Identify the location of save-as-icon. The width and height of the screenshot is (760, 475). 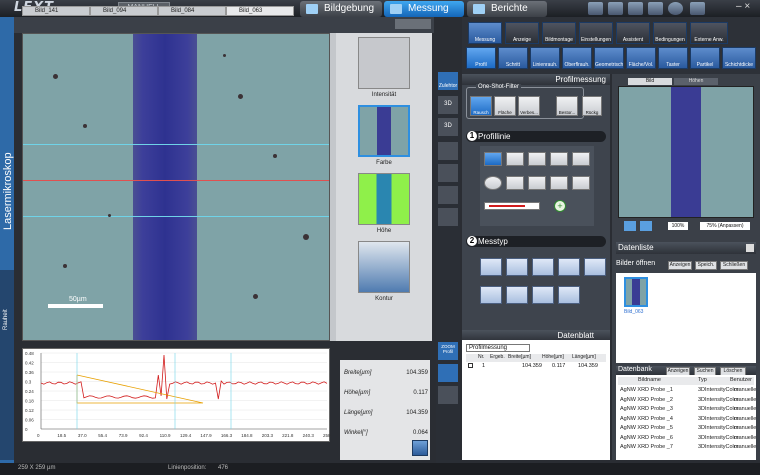
(615, 8).